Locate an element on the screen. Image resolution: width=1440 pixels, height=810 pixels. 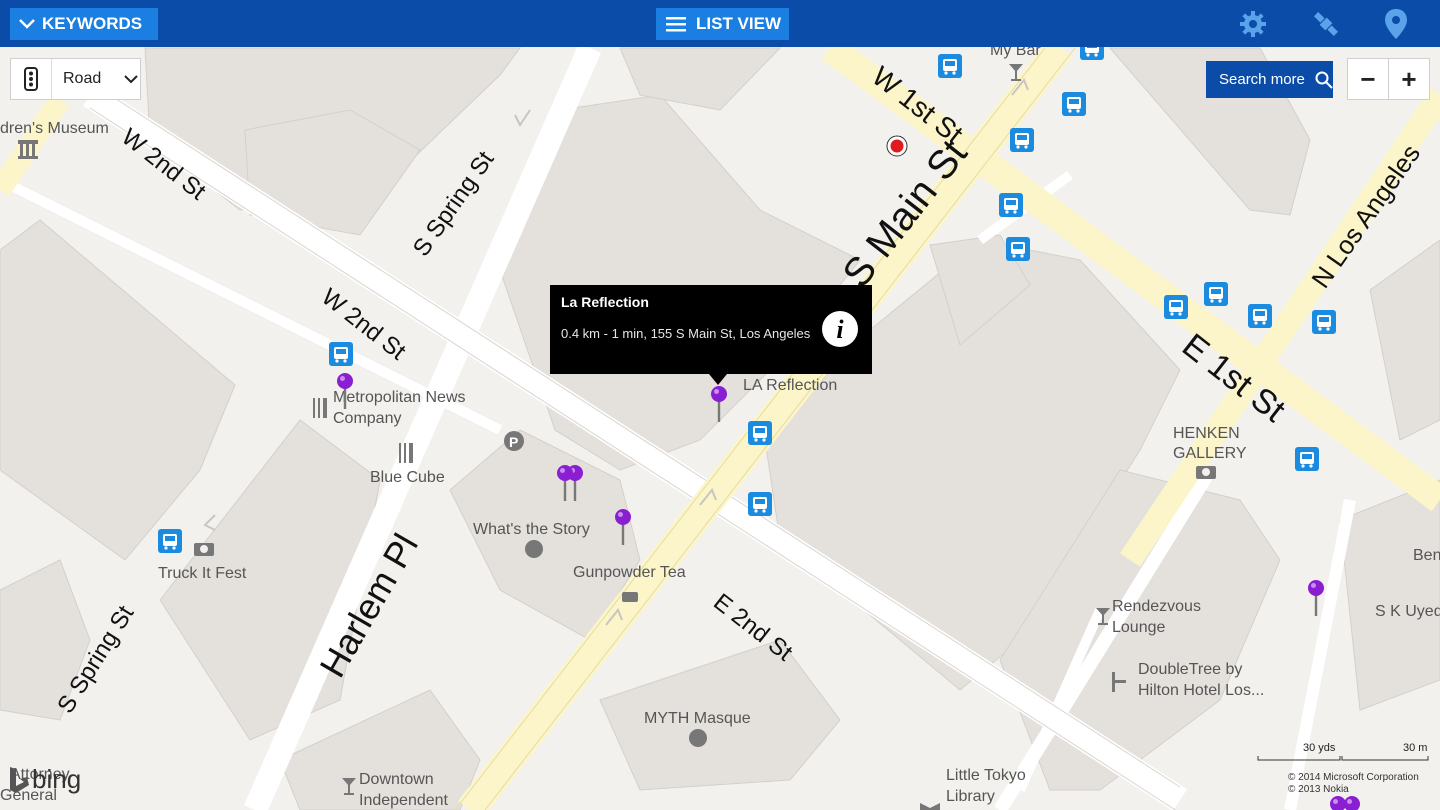
place-label: Ben is located at coordinates (1426, 555).